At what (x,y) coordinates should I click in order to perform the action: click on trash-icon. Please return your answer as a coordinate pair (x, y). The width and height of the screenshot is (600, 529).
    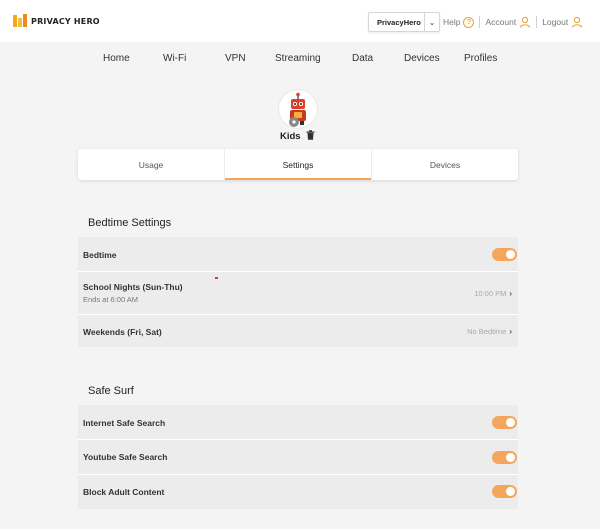
    Looking at the image, I should click on (310, 135).